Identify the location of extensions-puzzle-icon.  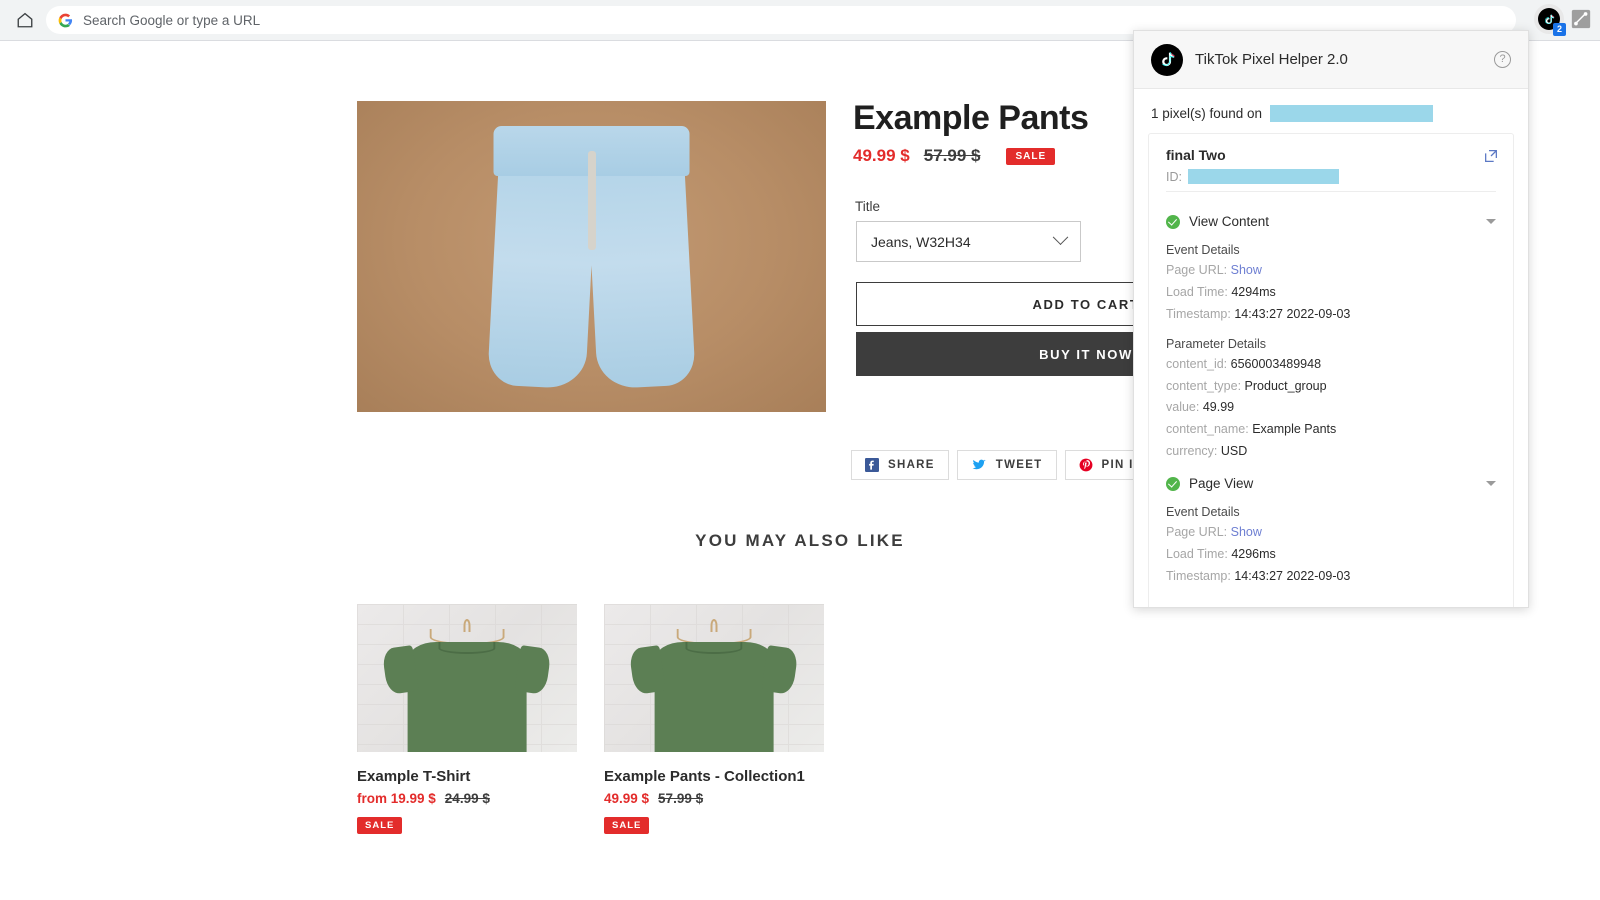
(1581, 19).